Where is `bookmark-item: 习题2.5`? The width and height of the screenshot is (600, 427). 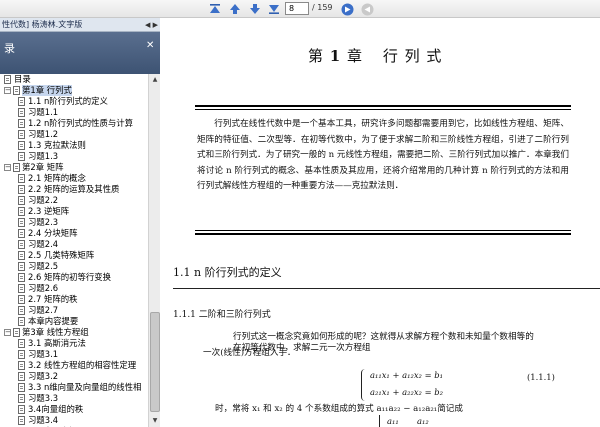
bookmark-item: 习题2.5 is located at coordinates (74, 266).